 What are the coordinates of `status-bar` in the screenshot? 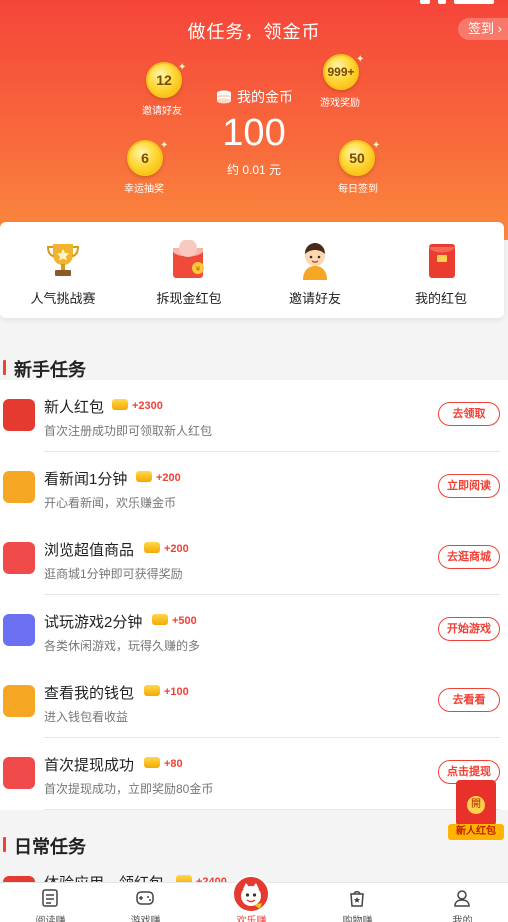 It's located at (463, 3).